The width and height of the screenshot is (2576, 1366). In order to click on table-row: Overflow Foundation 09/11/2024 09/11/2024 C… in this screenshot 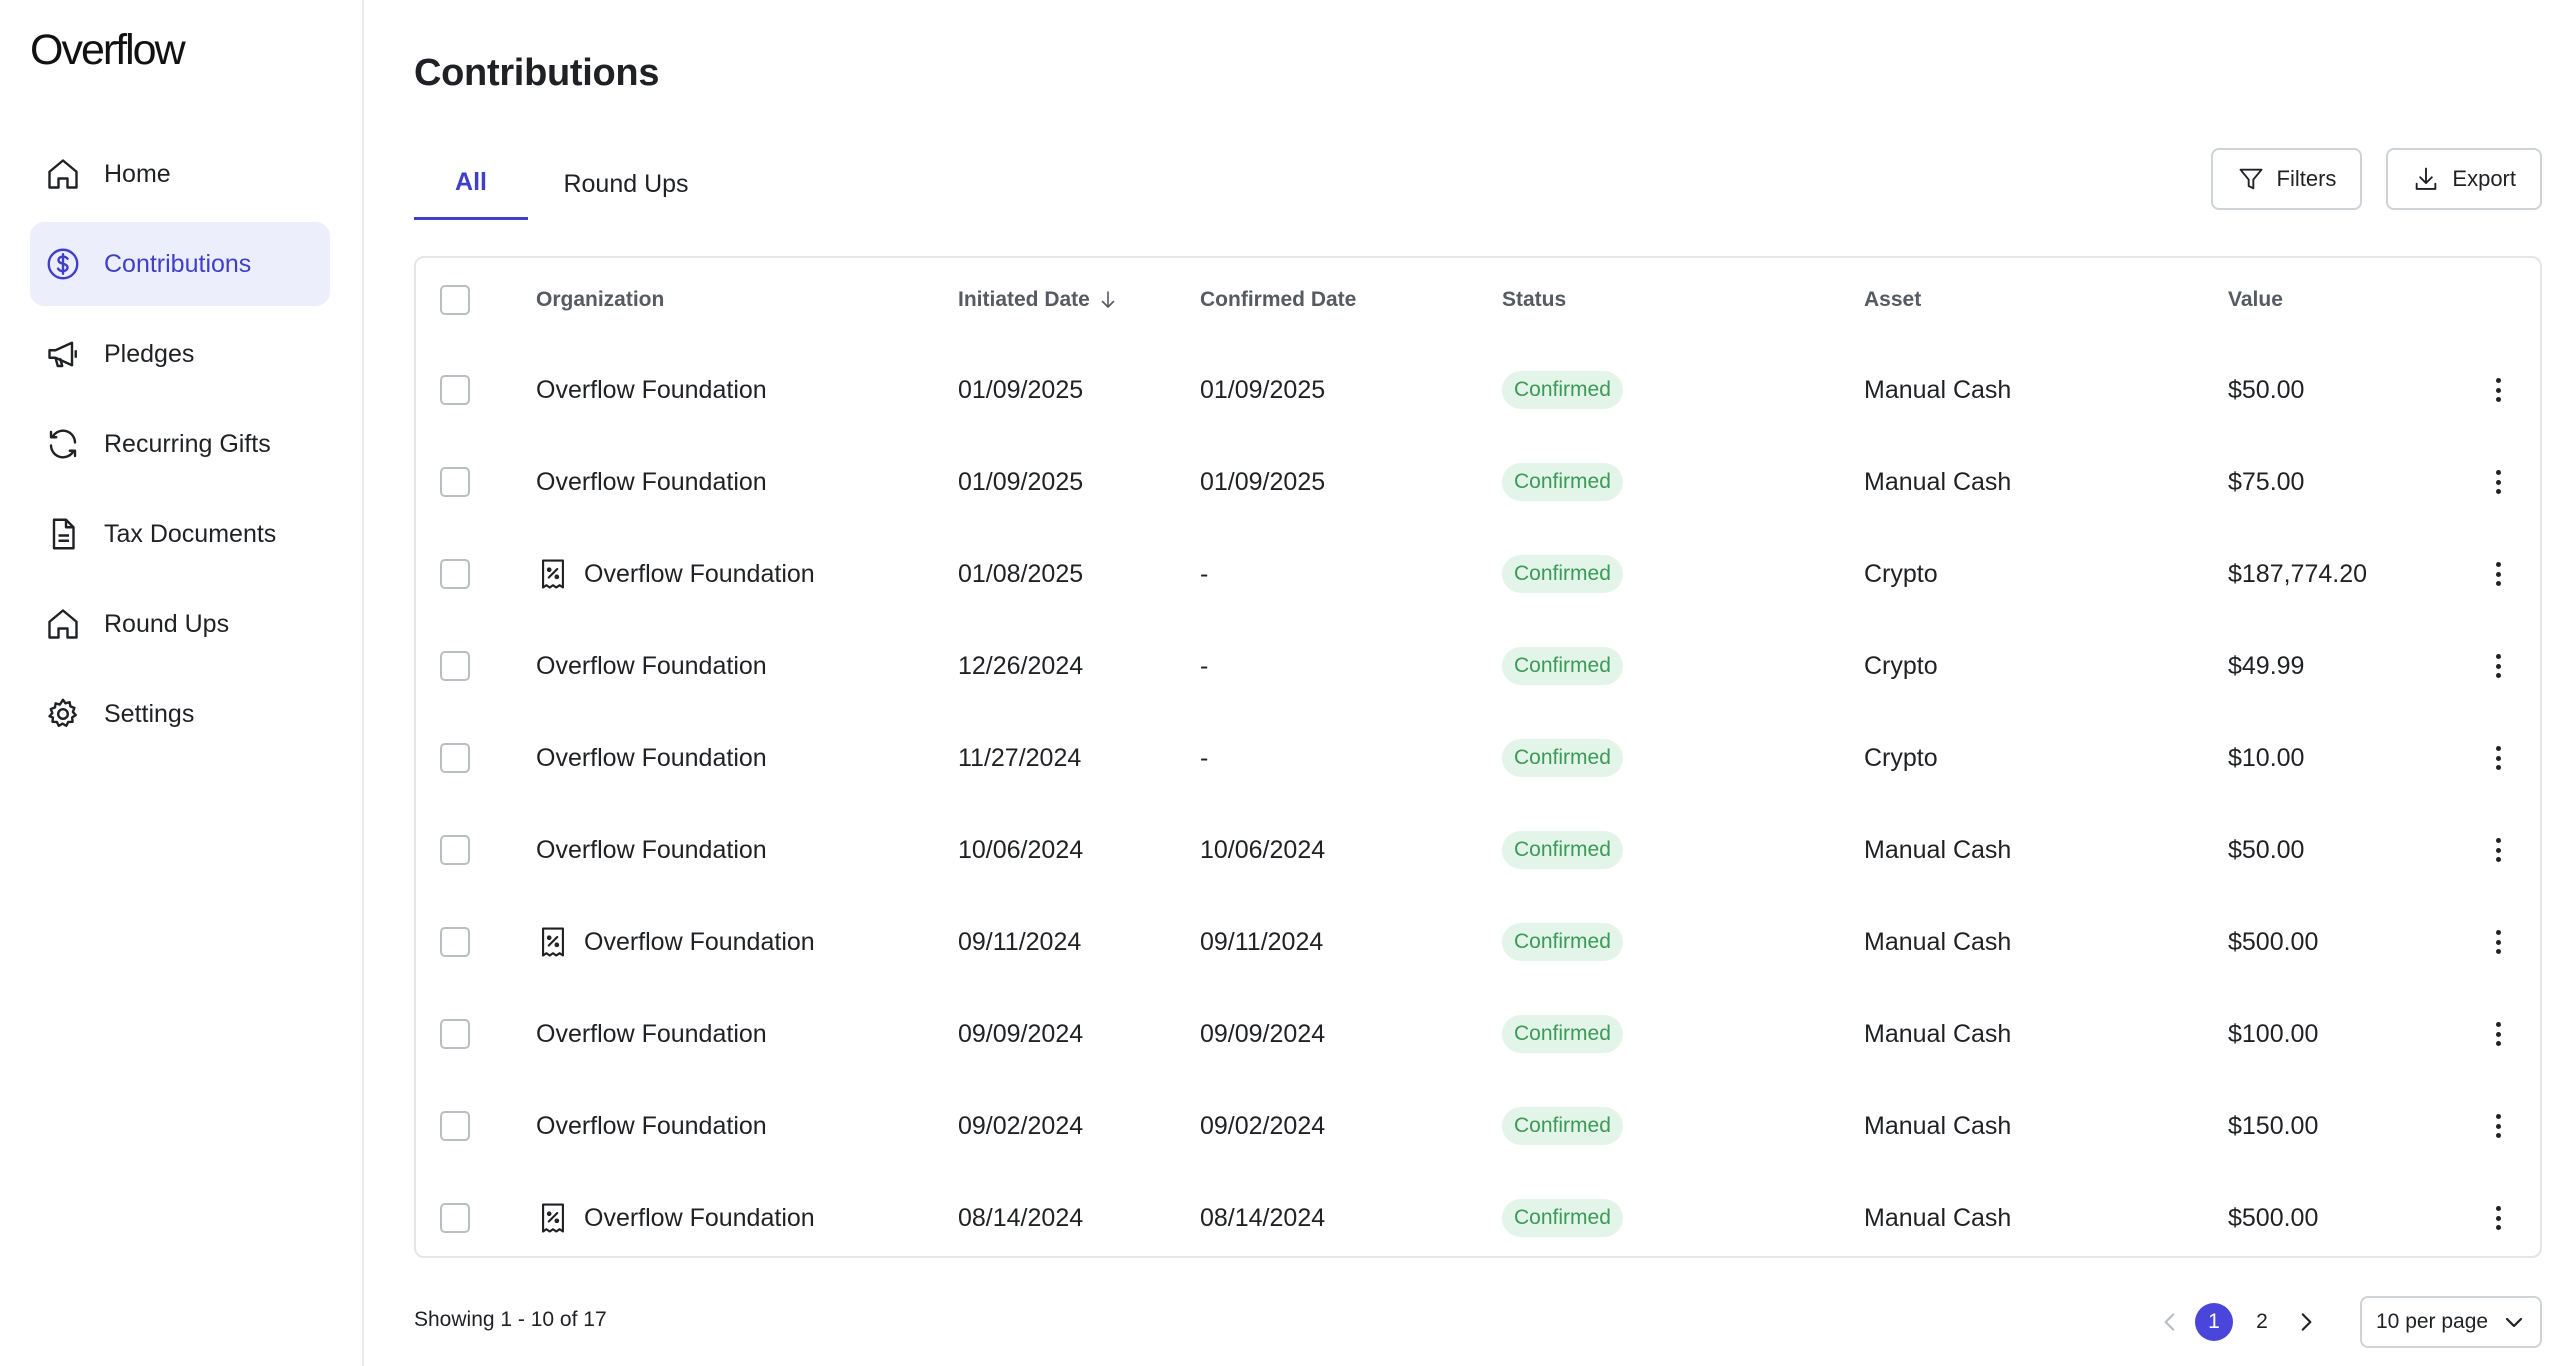, I will do `click(1478, 942)`.